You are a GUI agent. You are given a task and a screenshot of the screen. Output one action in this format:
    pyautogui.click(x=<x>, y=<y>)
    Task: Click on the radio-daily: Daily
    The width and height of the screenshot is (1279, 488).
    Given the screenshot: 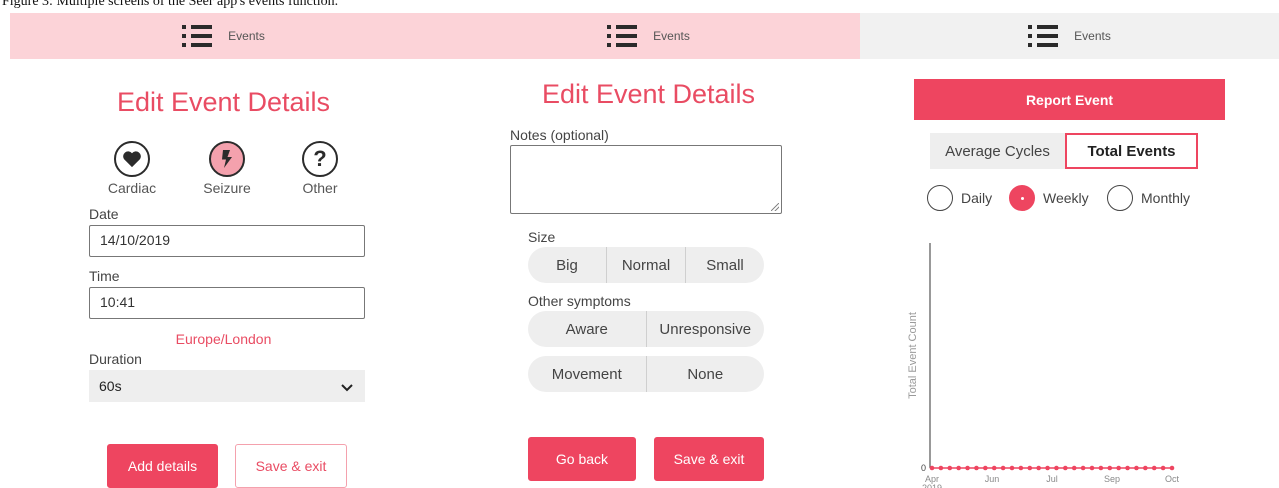 What is the action you would take?
    pyautogui.click(x=959, y=198)
    